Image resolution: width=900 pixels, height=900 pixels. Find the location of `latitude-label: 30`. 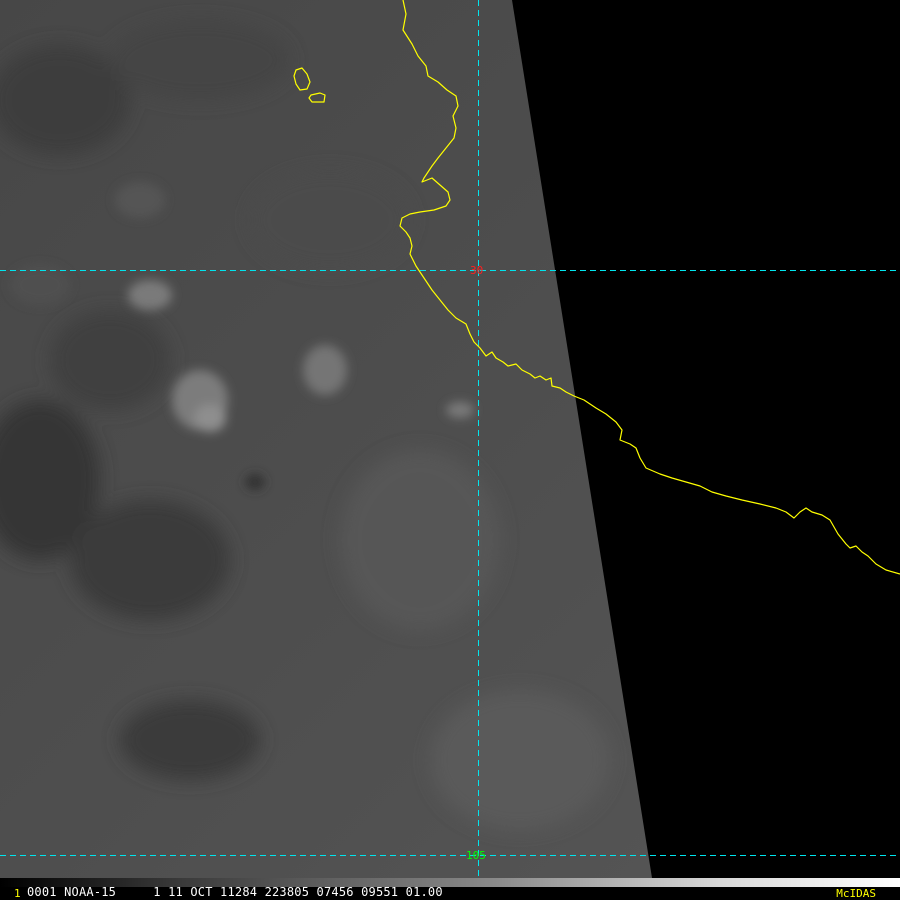

latitude-label: 30 is located at coordinates (476, 270).